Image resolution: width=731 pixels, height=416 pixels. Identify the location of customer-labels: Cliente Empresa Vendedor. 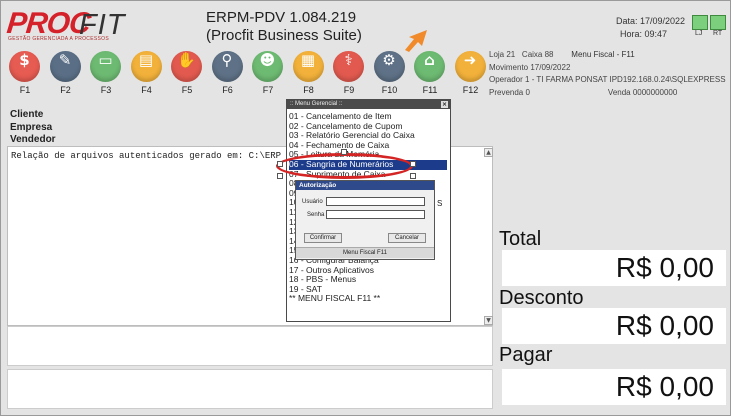
(33, 128).